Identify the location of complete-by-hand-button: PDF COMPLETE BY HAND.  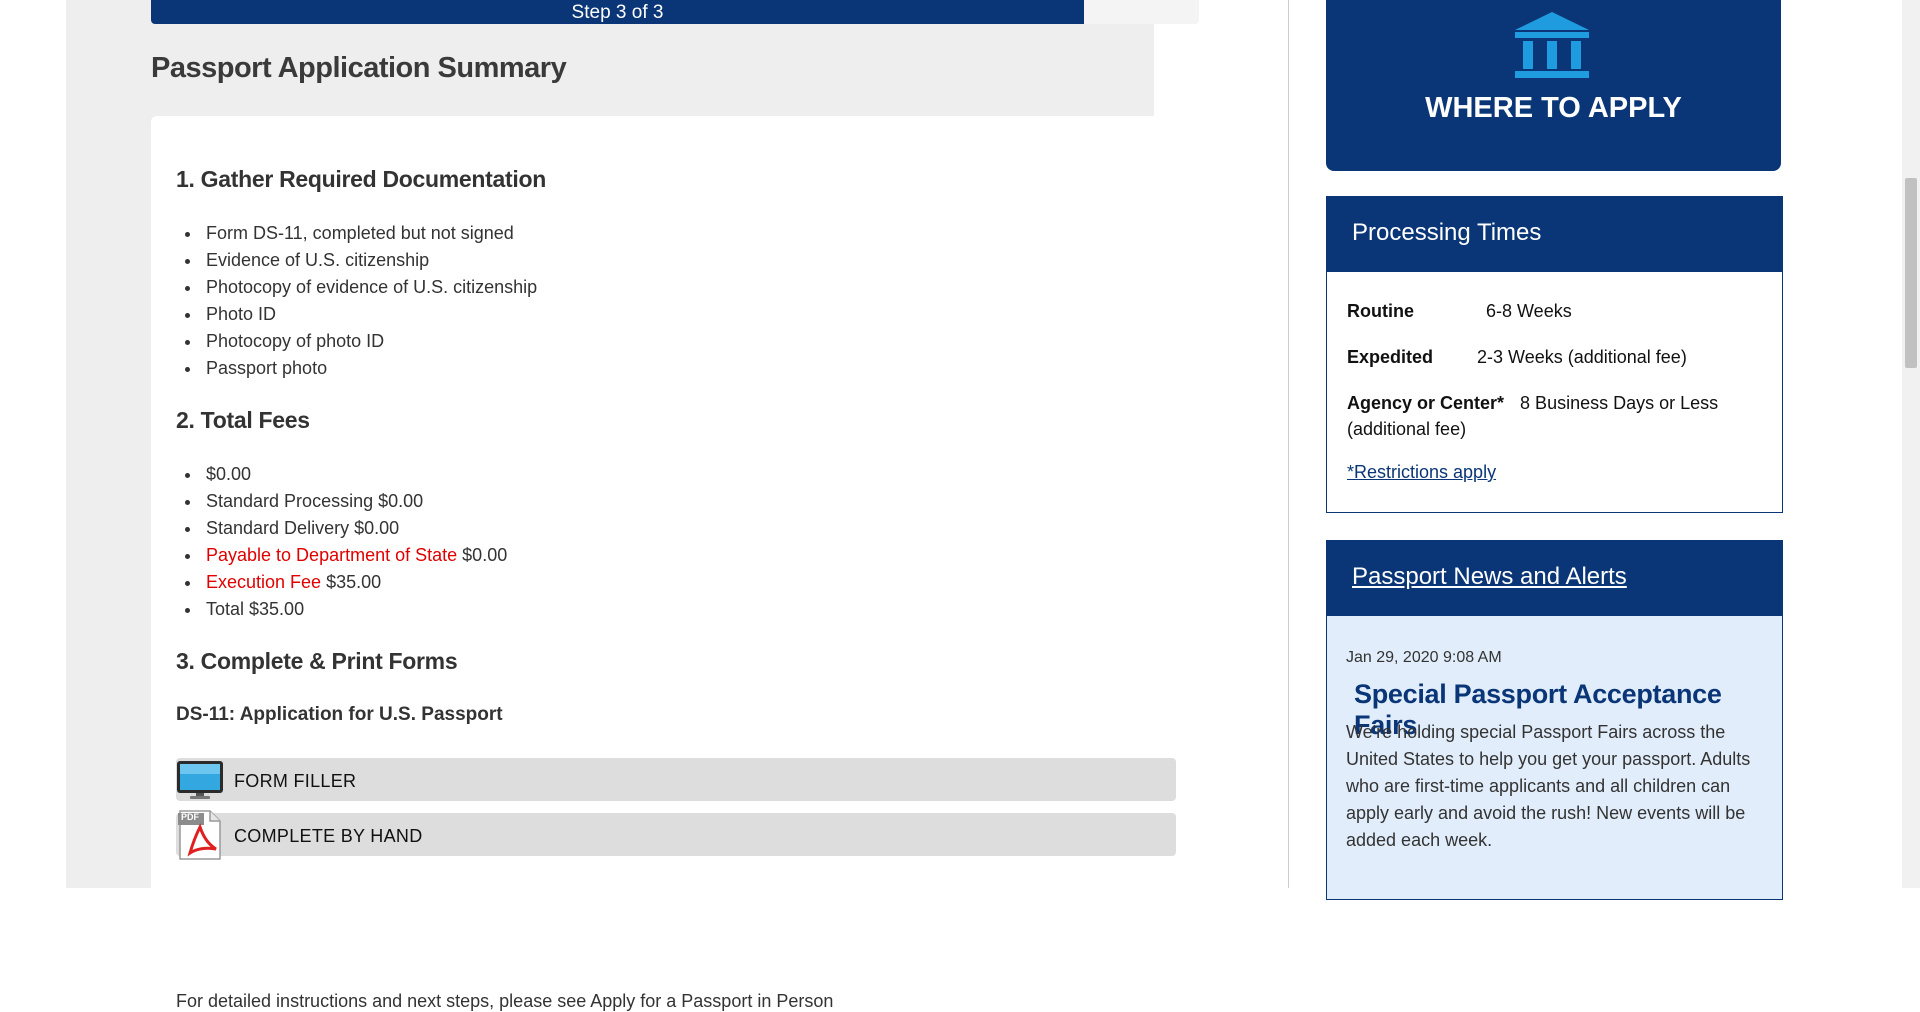
(676, 835).